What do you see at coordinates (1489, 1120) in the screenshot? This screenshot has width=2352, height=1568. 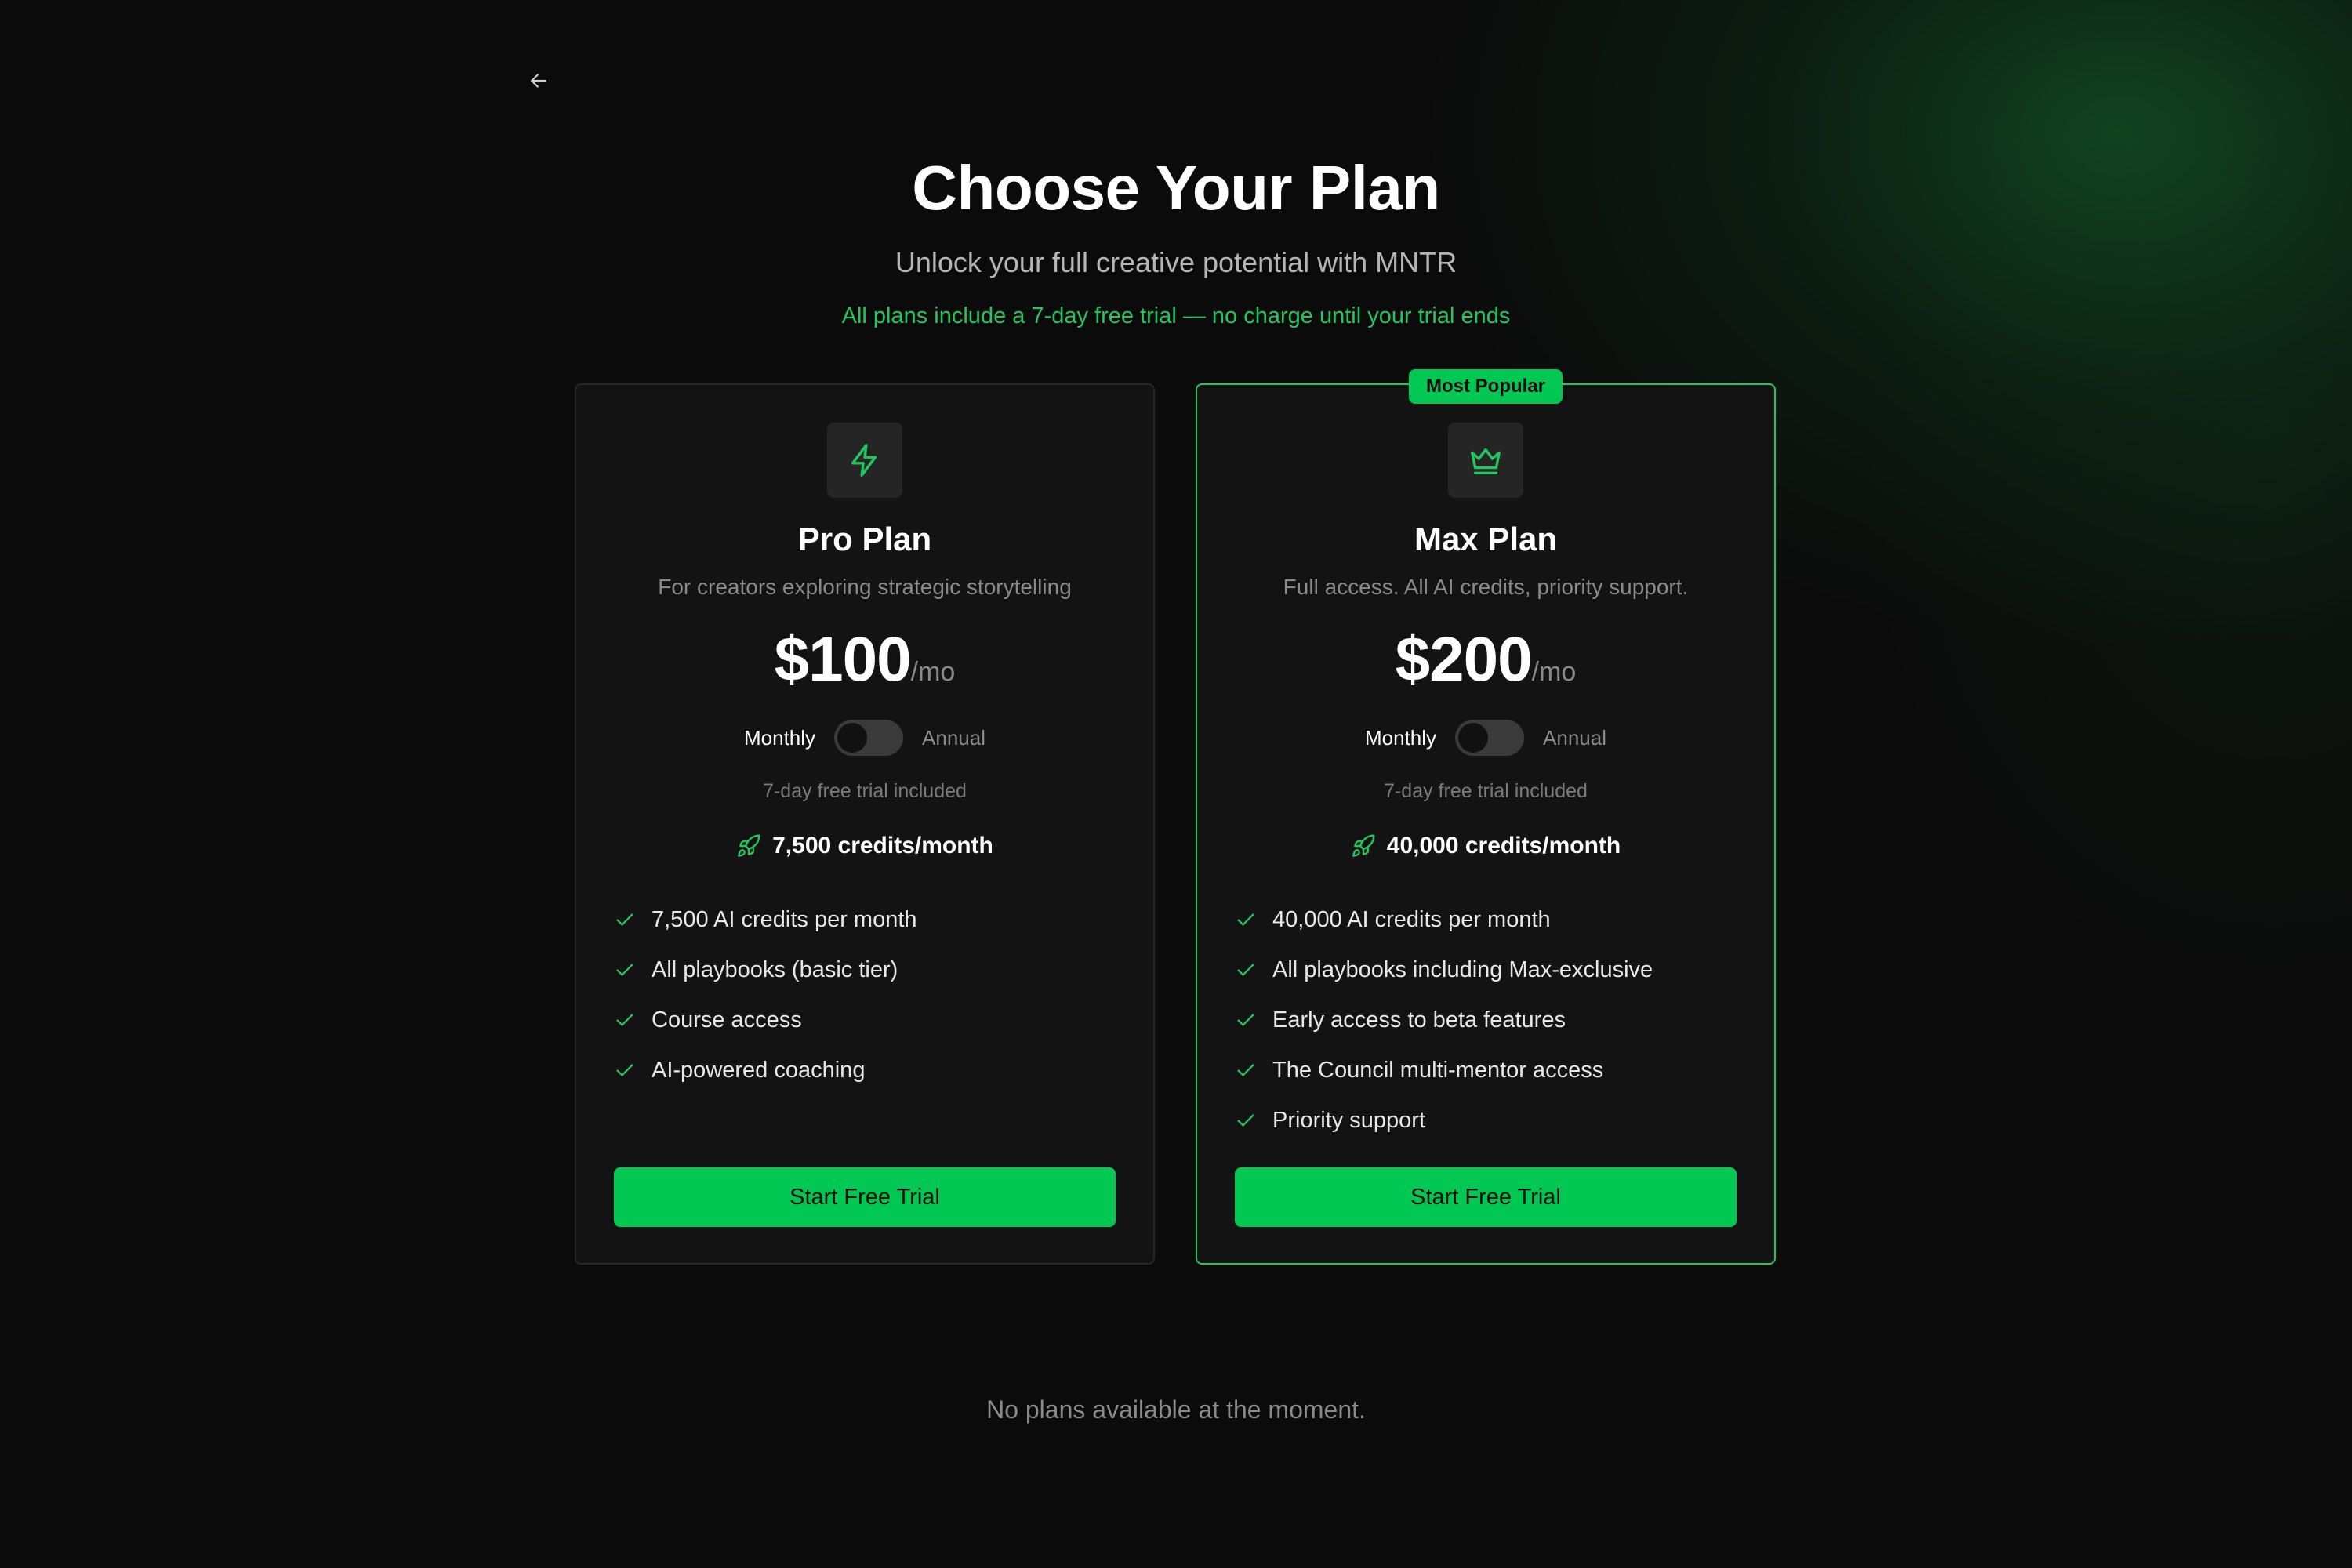 I see `feature-item: Priority support` at bounding box center [1489, 1120].